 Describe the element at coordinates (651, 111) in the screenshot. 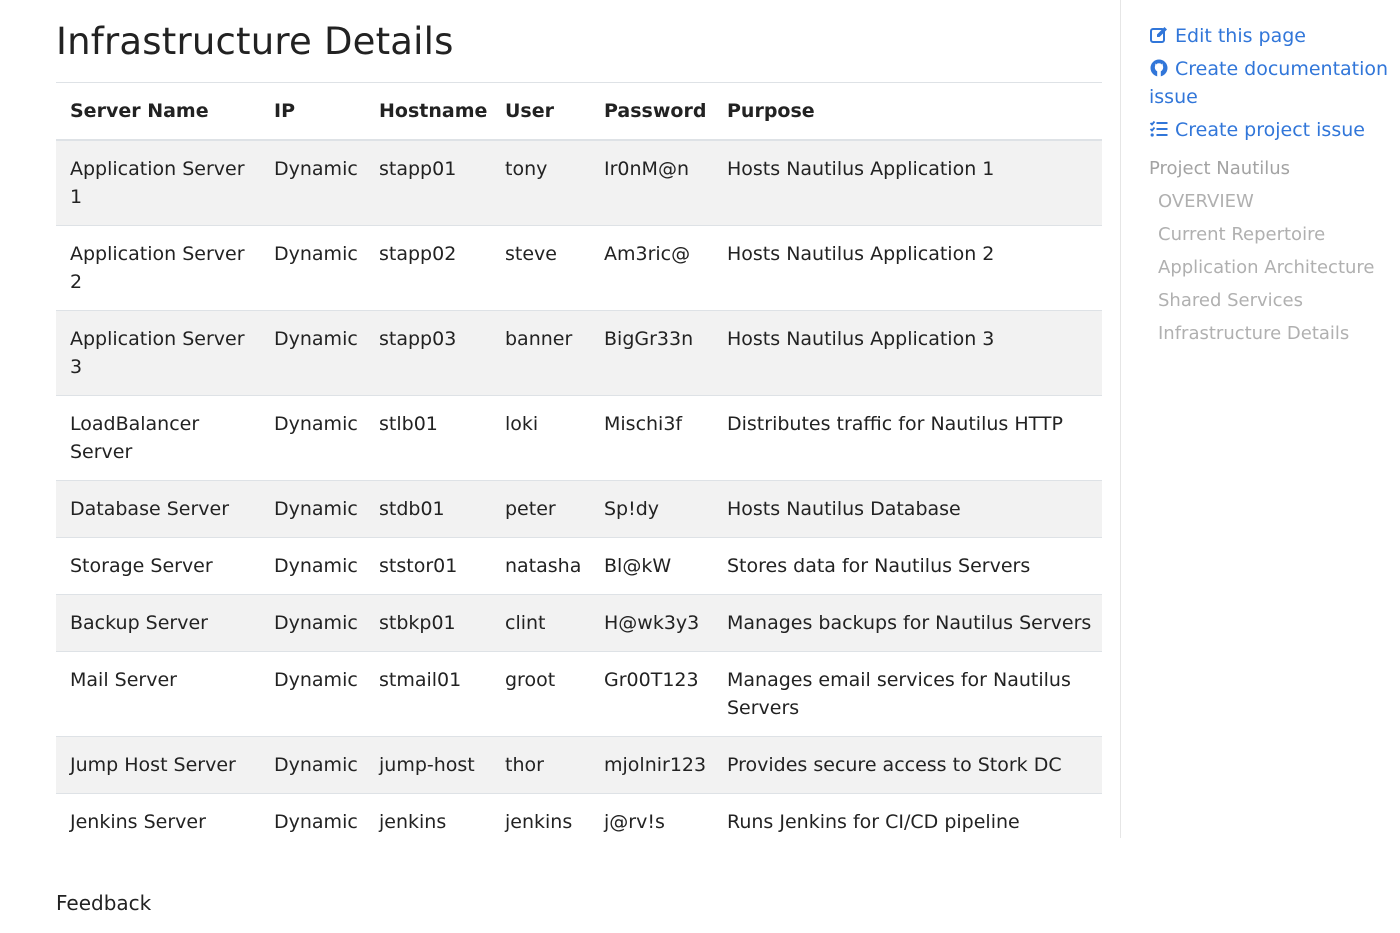

I see `header-password: Password` at that location.